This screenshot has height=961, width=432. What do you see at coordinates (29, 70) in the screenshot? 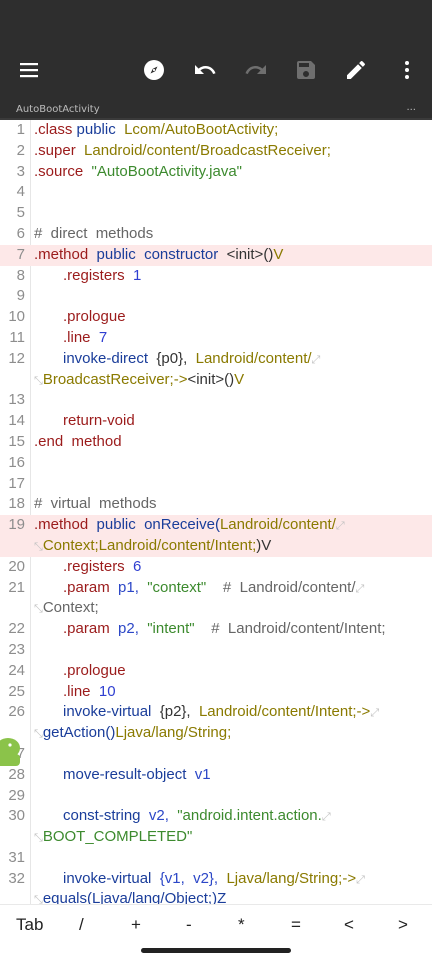
I see `menu-icon` at bounding box center [29, 70].